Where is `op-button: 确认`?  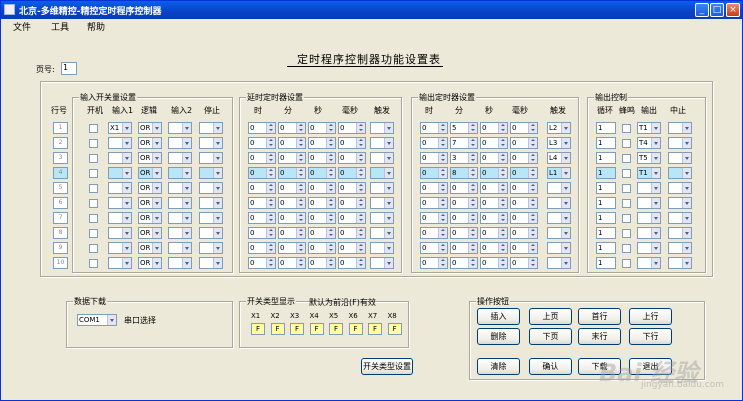
op-button: 确认 is located at coordinates (550, 366).